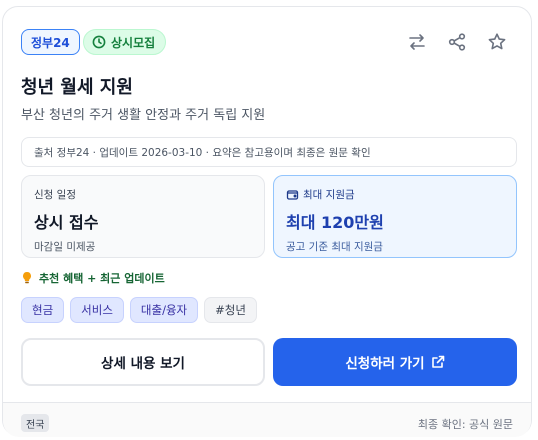 The width and height of the screenshot is (538, 440). What do you see at coordinates (65, 247) in the screenshot?
I see `schedule-note: 마감일 미제공` at bounding box center [65, 247].